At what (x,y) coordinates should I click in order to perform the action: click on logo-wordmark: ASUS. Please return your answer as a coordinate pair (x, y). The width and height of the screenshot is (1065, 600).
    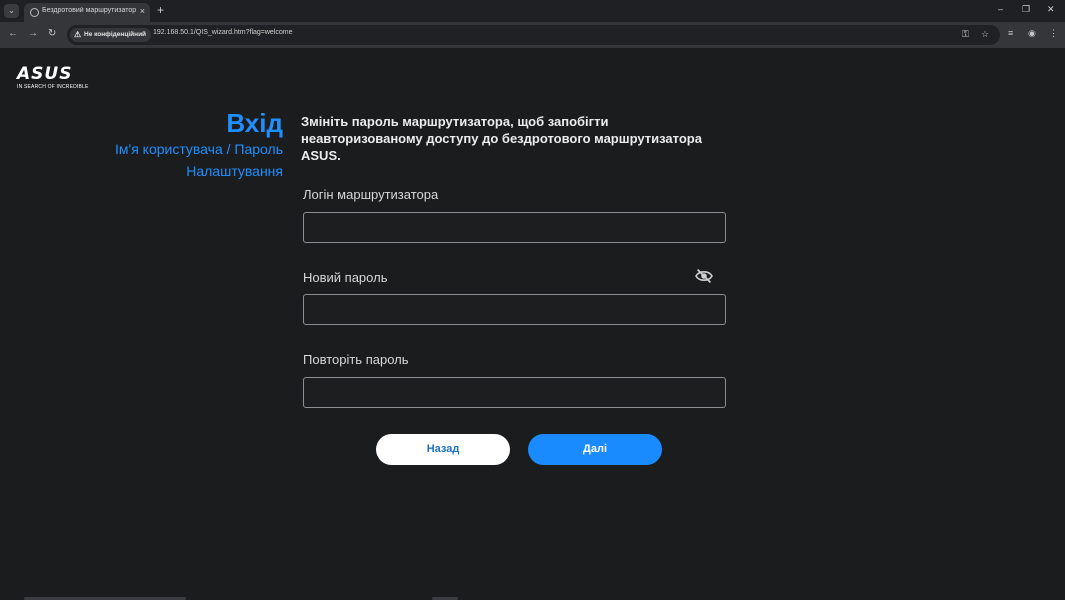
    Looking at the image, I should click on (45, 74).